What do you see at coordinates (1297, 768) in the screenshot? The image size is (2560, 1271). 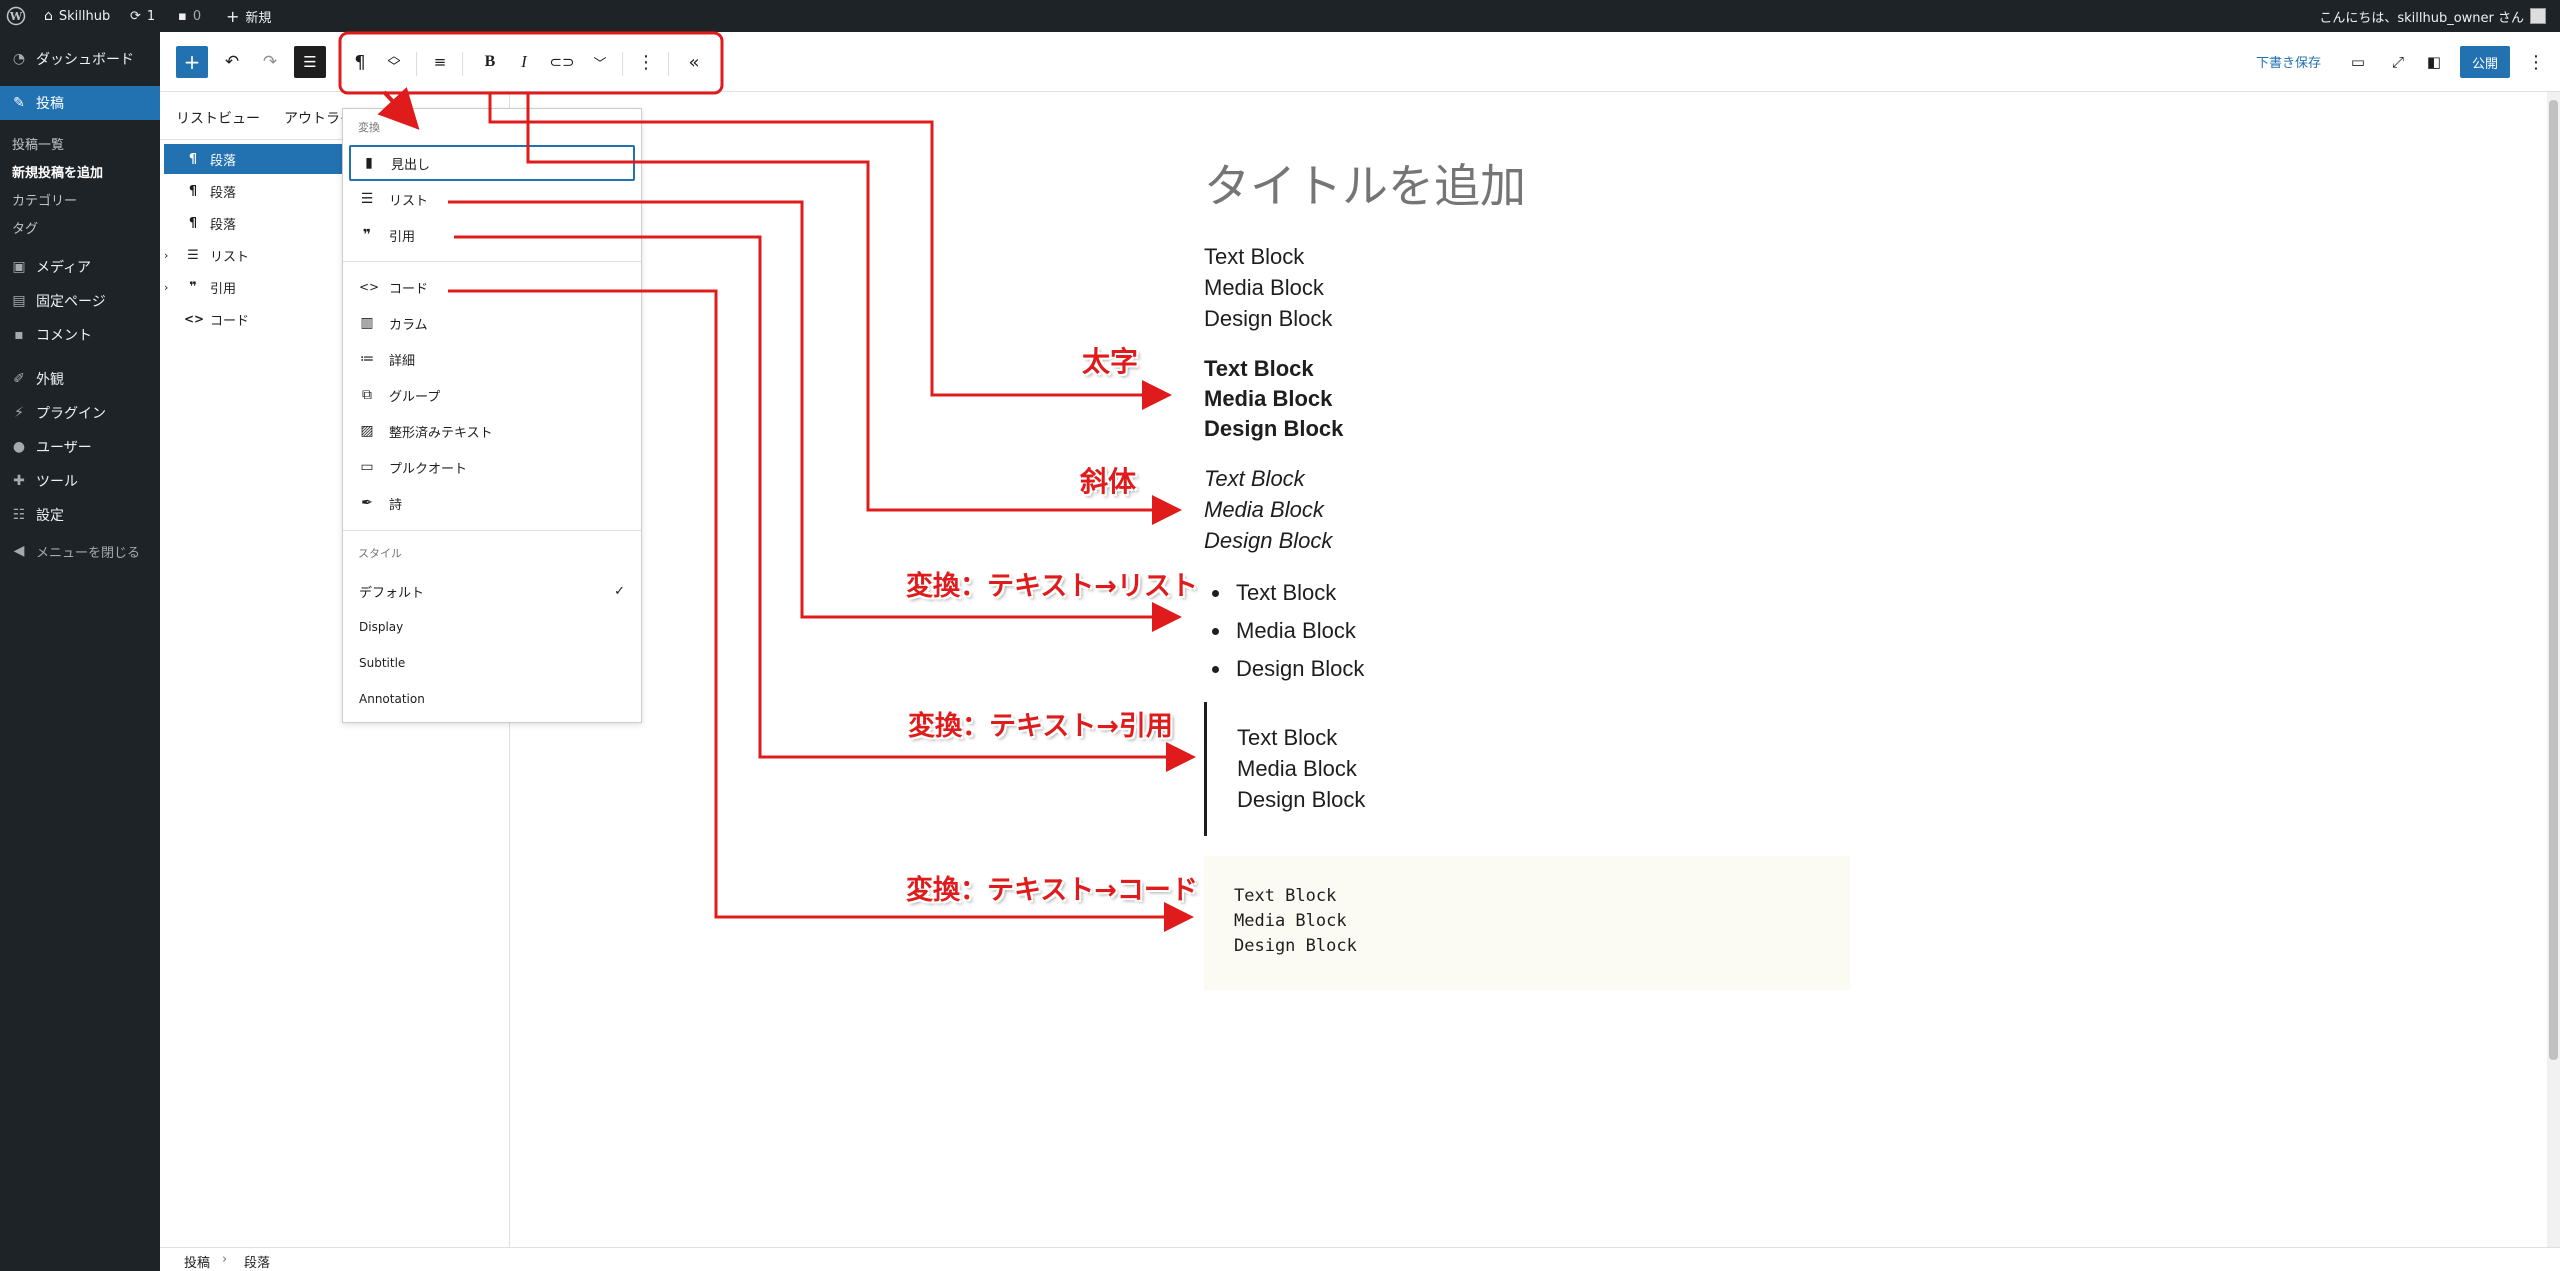 I see `quote-line: Media Block` at bounding box center [1297, 768].